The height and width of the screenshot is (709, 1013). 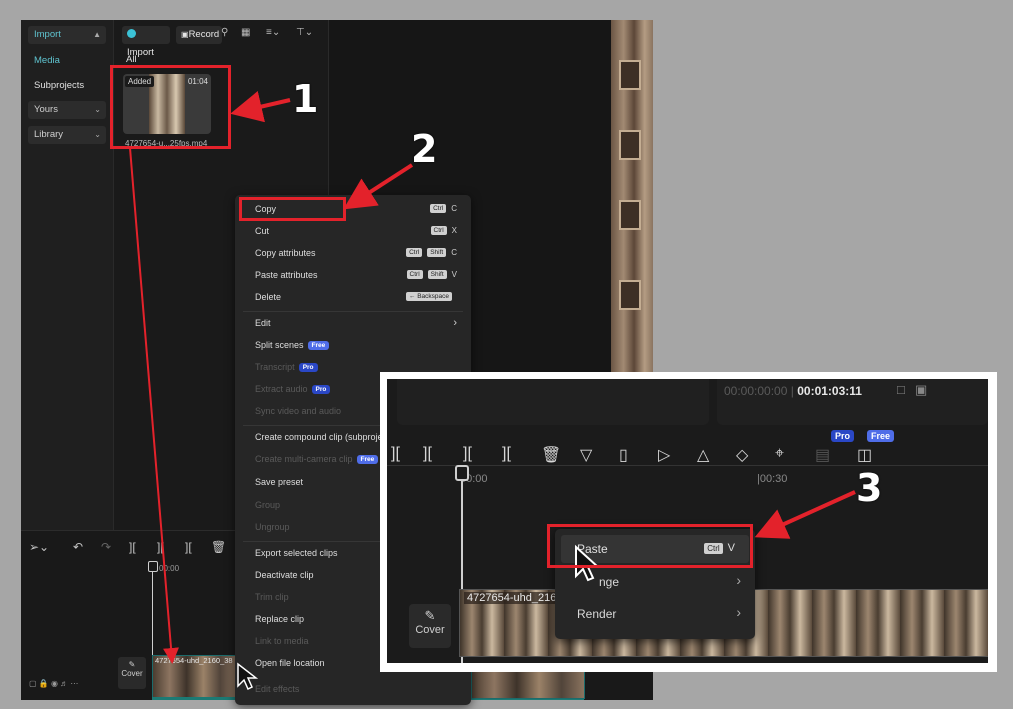 What do you see at coordinates (154, 405) in the screenshot?
I see `arrow-drag` at bounding box center [154, 405].